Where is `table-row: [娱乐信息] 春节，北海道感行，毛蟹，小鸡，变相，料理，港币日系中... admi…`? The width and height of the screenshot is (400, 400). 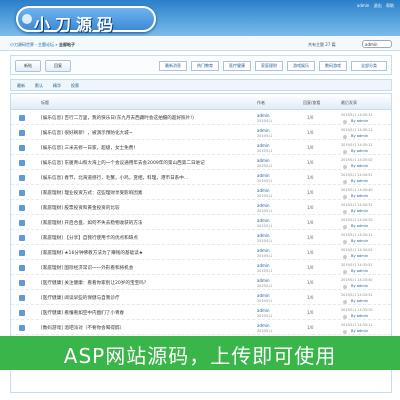
table-row: [娱乐信息] 春节，北海道感行，毛蟹，小鸡，变相，料理，港币日系中... admi… is located at coordinates (201, 178).